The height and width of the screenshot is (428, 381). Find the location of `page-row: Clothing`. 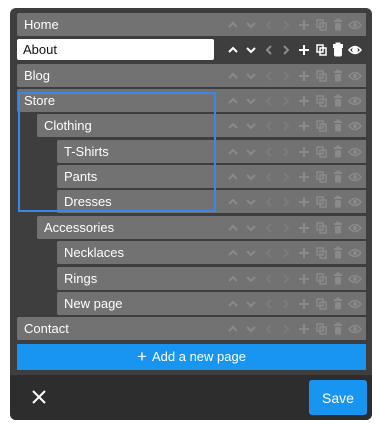

page-row: Clothing is located at coordinates (201, 126).